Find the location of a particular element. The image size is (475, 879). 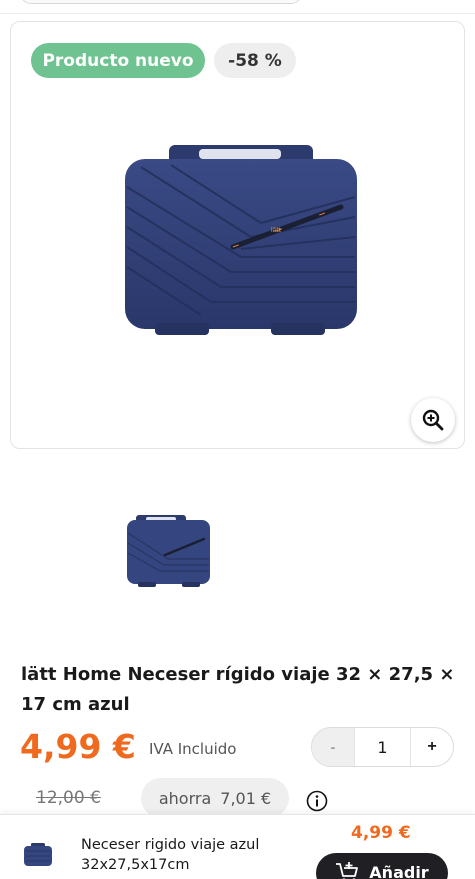

product-price: 4,99 € is located at coordinates (78, 746).